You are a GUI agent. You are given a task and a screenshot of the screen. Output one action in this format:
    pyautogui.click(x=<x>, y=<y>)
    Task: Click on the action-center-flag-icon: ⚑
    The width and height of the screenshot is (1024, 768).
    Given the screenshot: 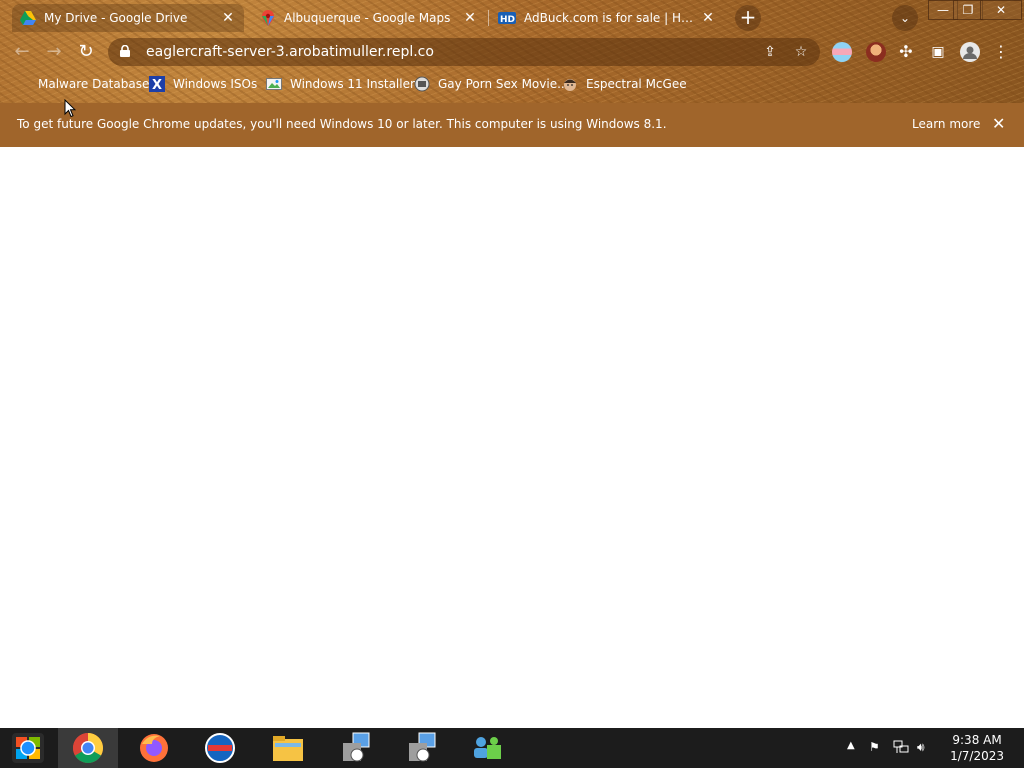 What is the action you would take?
    pyautogui.click(x=874, y=747)
    